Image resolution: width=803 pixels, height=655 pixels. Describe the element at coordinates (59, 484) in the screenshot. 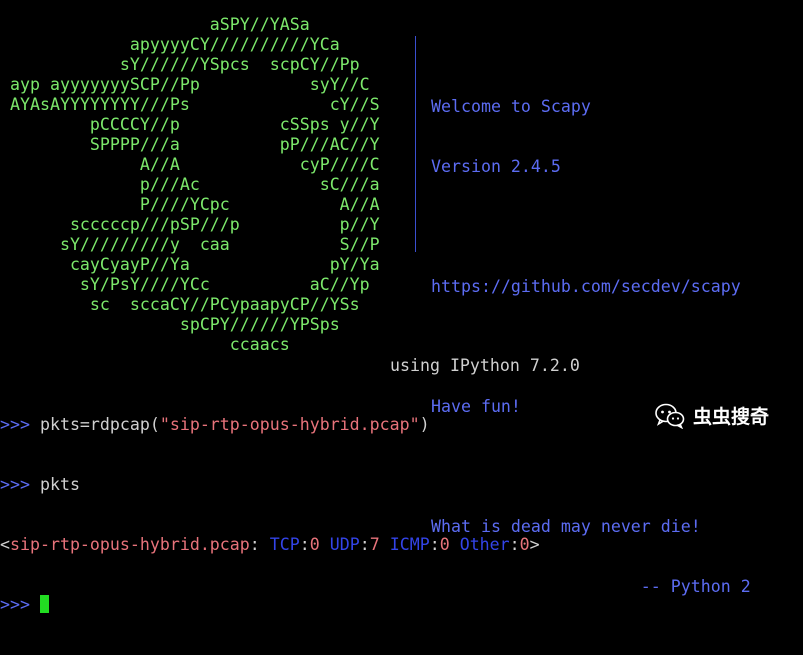

I see `command-text: pkts` at that location.